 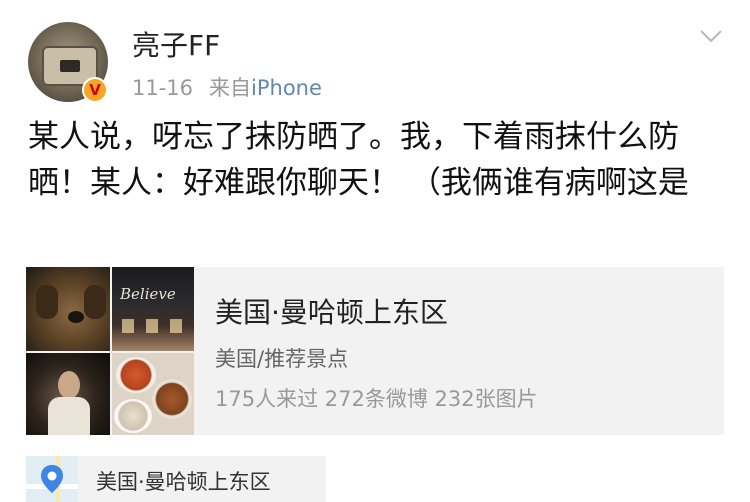 What do you see at coordinates (331, 311) in the screenshot?
I see `location-title: 美国·曼哈顿上东区` at bounding box center [331, 311].